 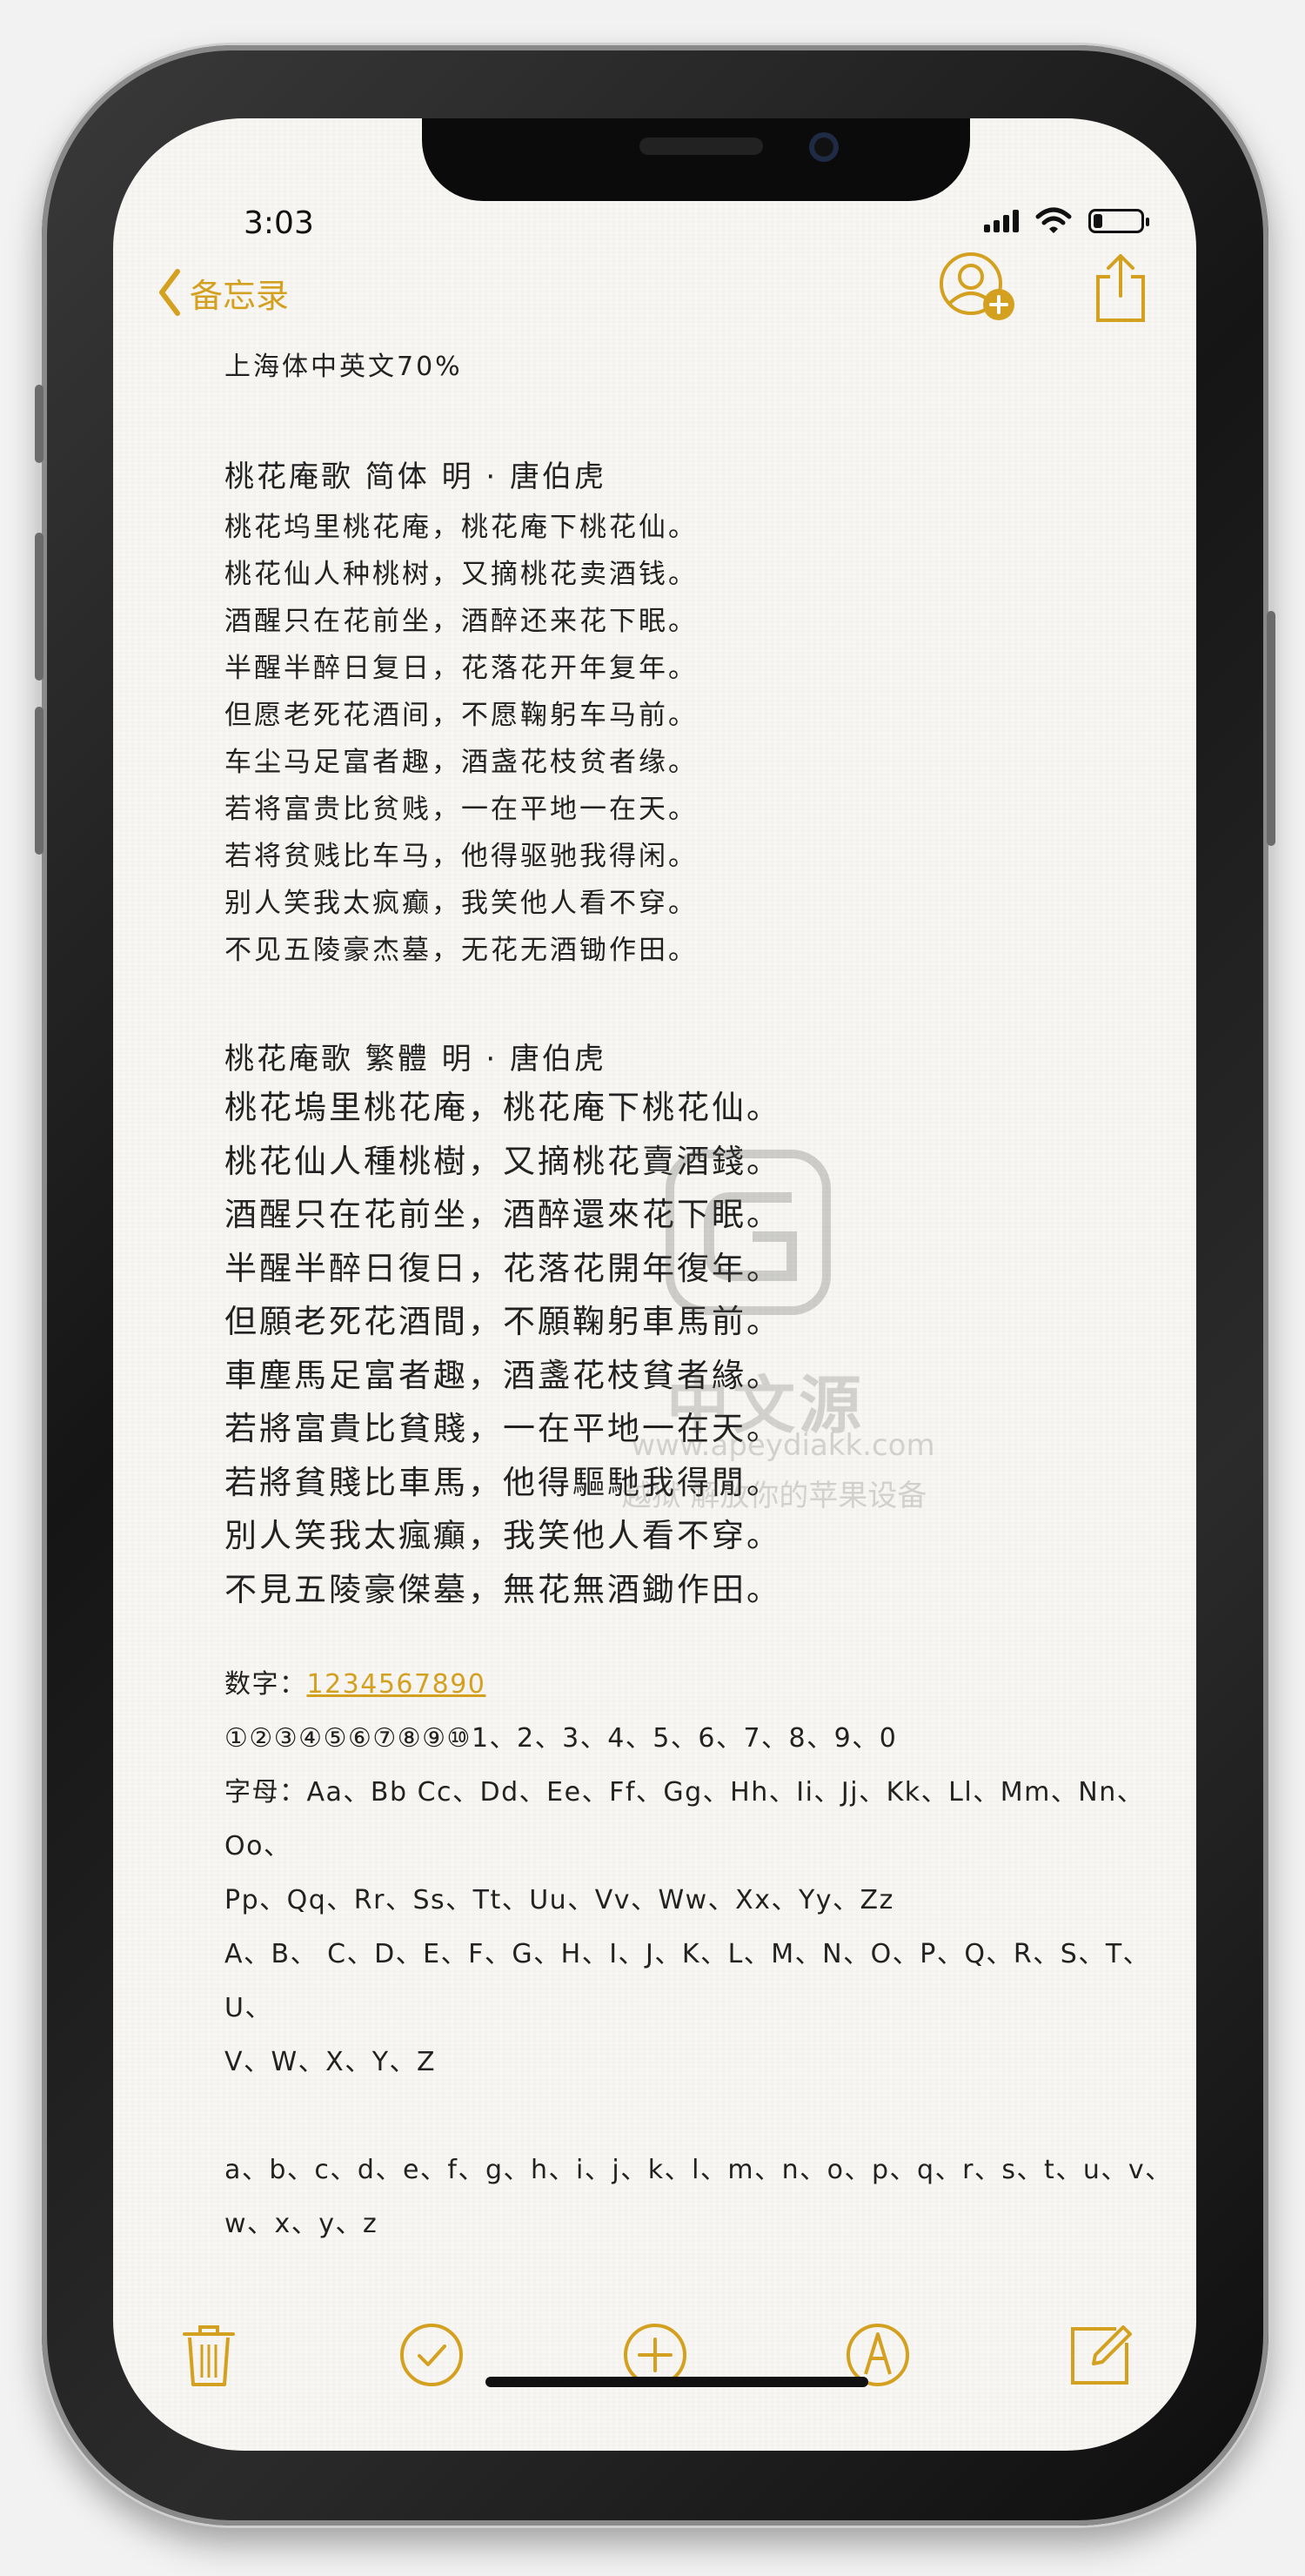 What do you see at coordinates (979, 288) in the screenshot?
I see `add-person-icon` at bounding box center [979, 288].